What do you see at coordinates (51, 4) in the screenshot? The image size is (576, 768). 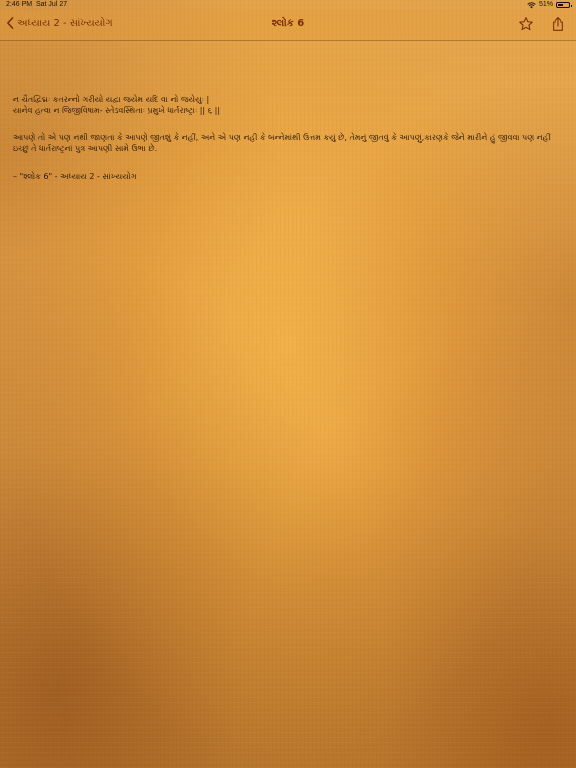 I see `status-date: Sat Jul 27` at bounding box center [51, 4].